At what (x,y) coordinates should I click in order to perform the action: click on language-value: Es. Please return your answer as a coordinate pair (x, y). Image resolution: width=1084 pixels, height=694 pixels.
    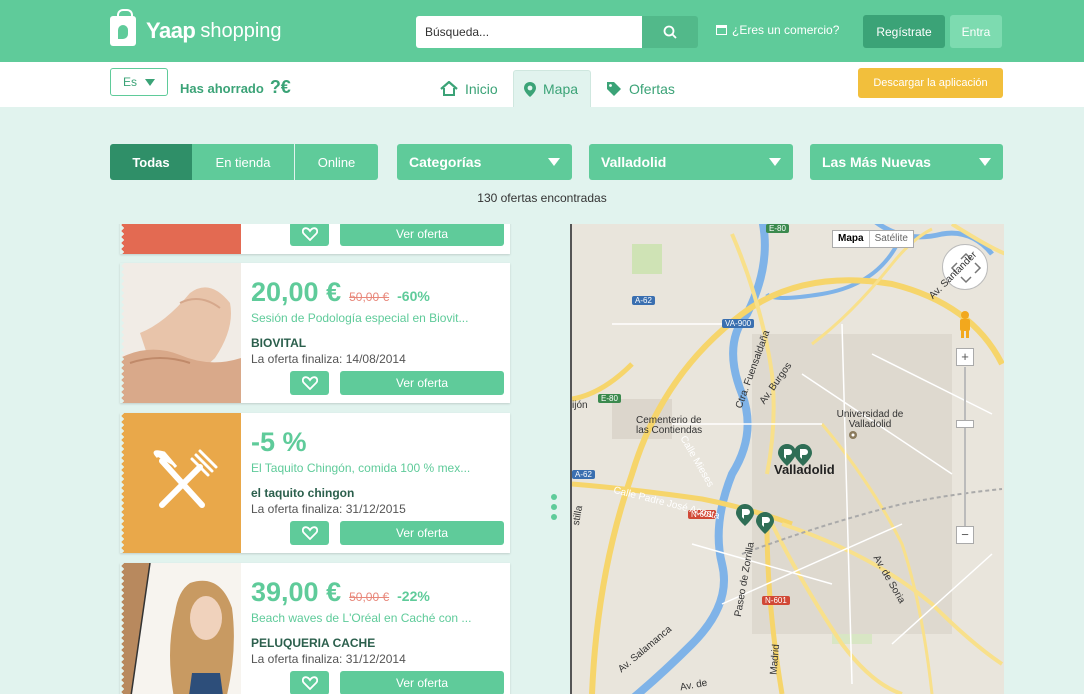
    Looking at the image, I should click on (129, 82).